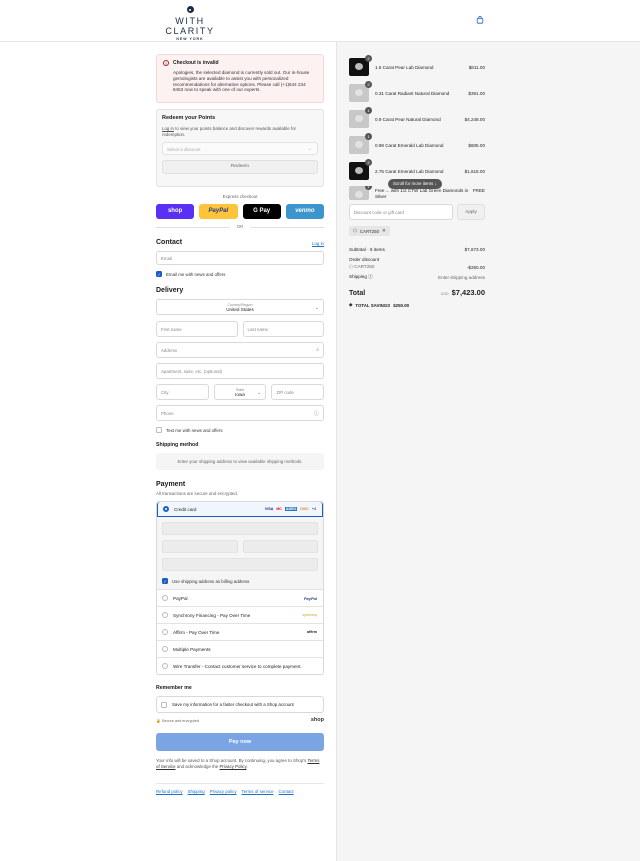 This screenshot has width=640, height=861. Describe the element at coordinates (165, 581) in the screenshot. I see `billing-address-checkbox: ✓` at that location.